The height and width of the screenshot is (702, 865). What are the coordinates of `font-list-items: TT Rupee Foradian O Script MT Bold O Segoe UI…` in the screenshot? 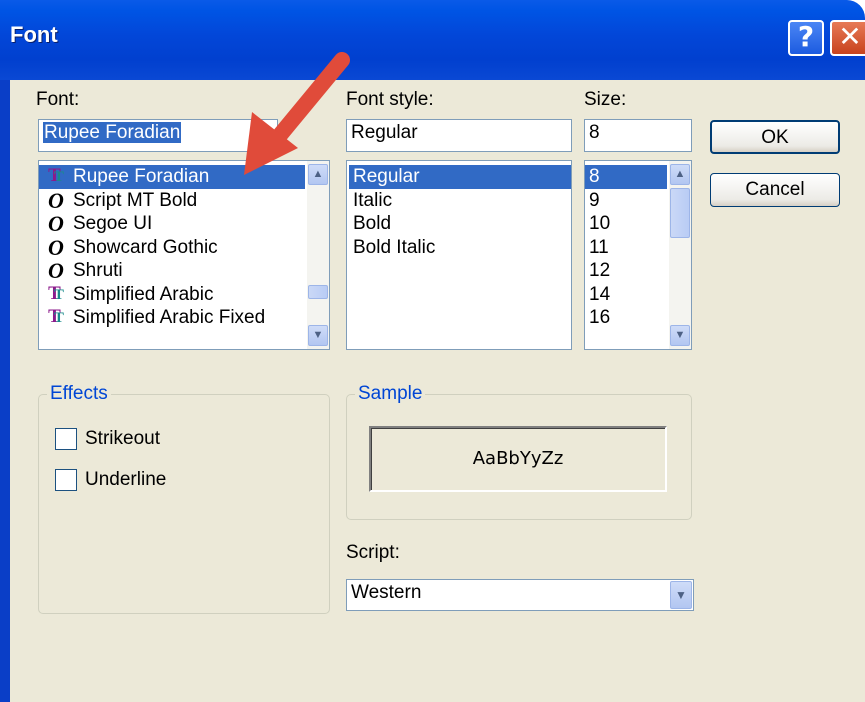 It's located at (172, 247).